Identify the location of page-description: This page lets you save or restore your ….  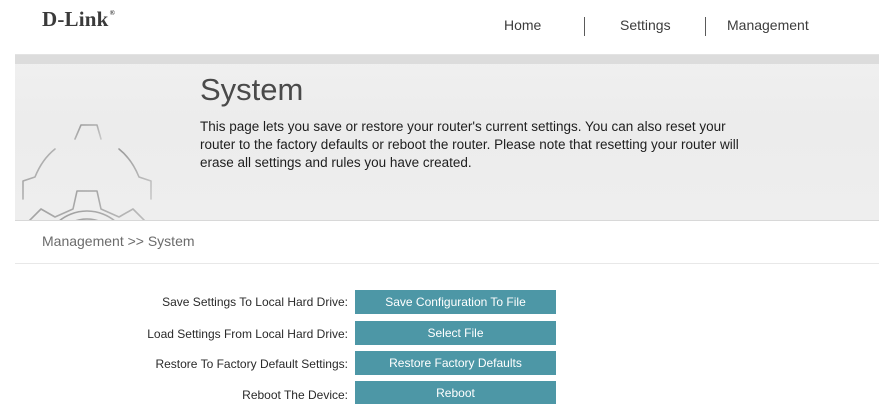
(500, 145).